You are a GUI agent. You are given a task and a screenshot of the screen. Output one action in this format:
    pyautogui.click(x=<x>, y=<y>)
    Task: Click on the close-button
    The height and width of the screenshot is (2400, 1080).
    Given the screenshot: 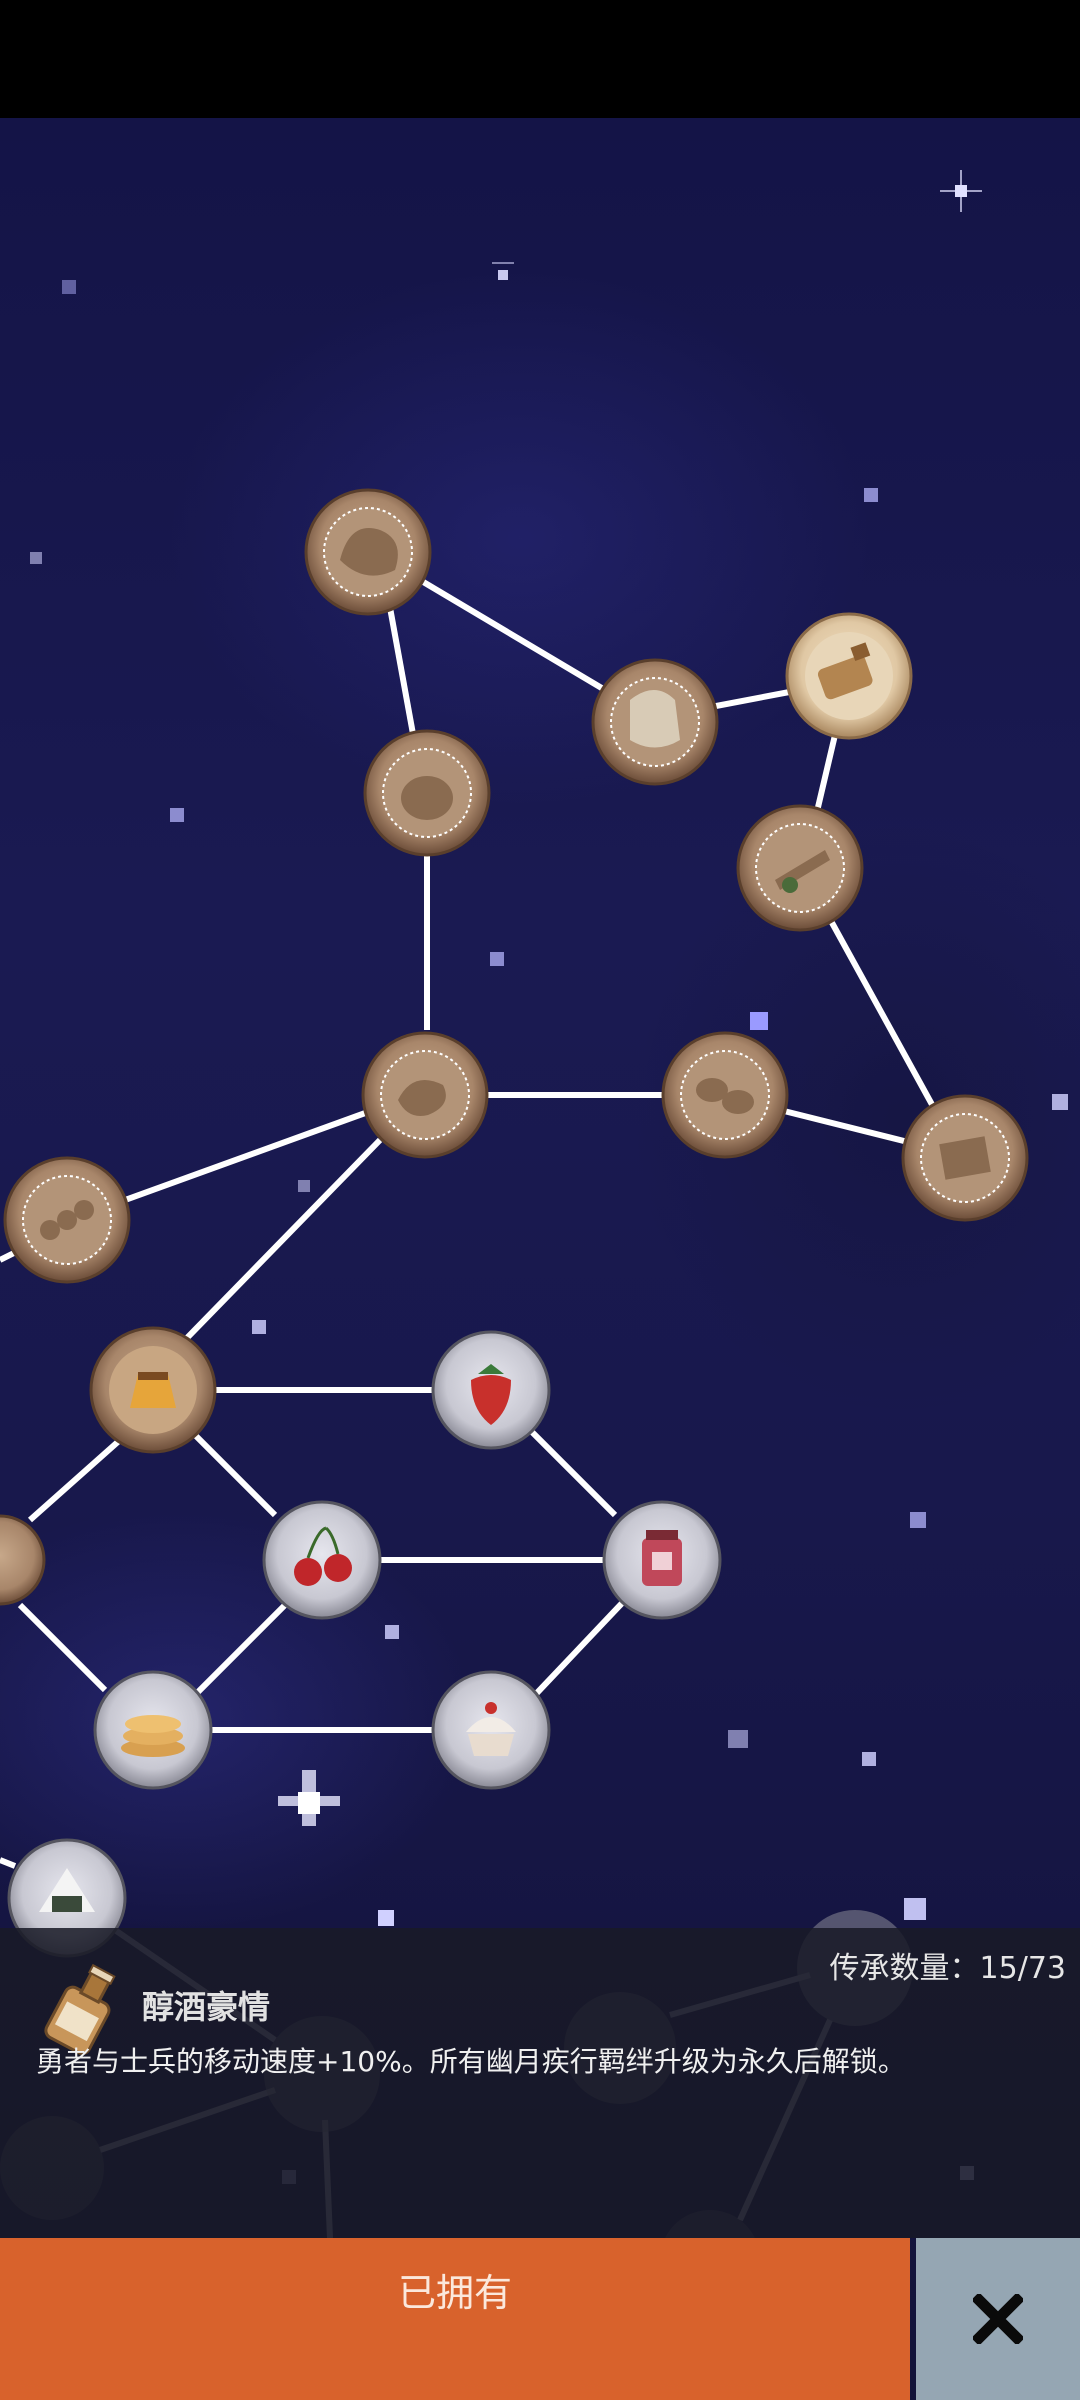 What is the action you would take?
    pyautogui.click(x=998, y=2319)
    